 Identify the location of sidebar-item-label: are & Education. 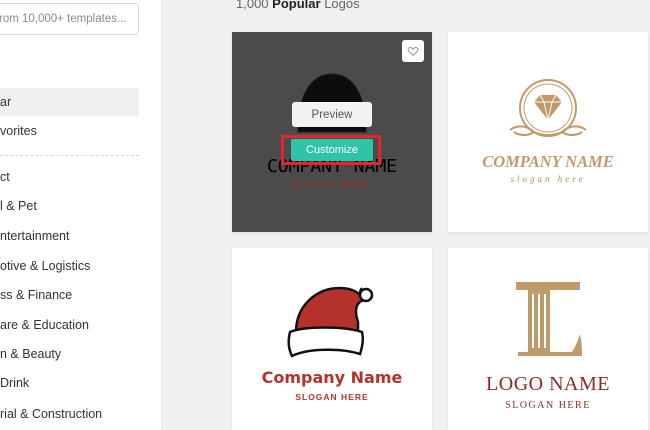
(44, 325).